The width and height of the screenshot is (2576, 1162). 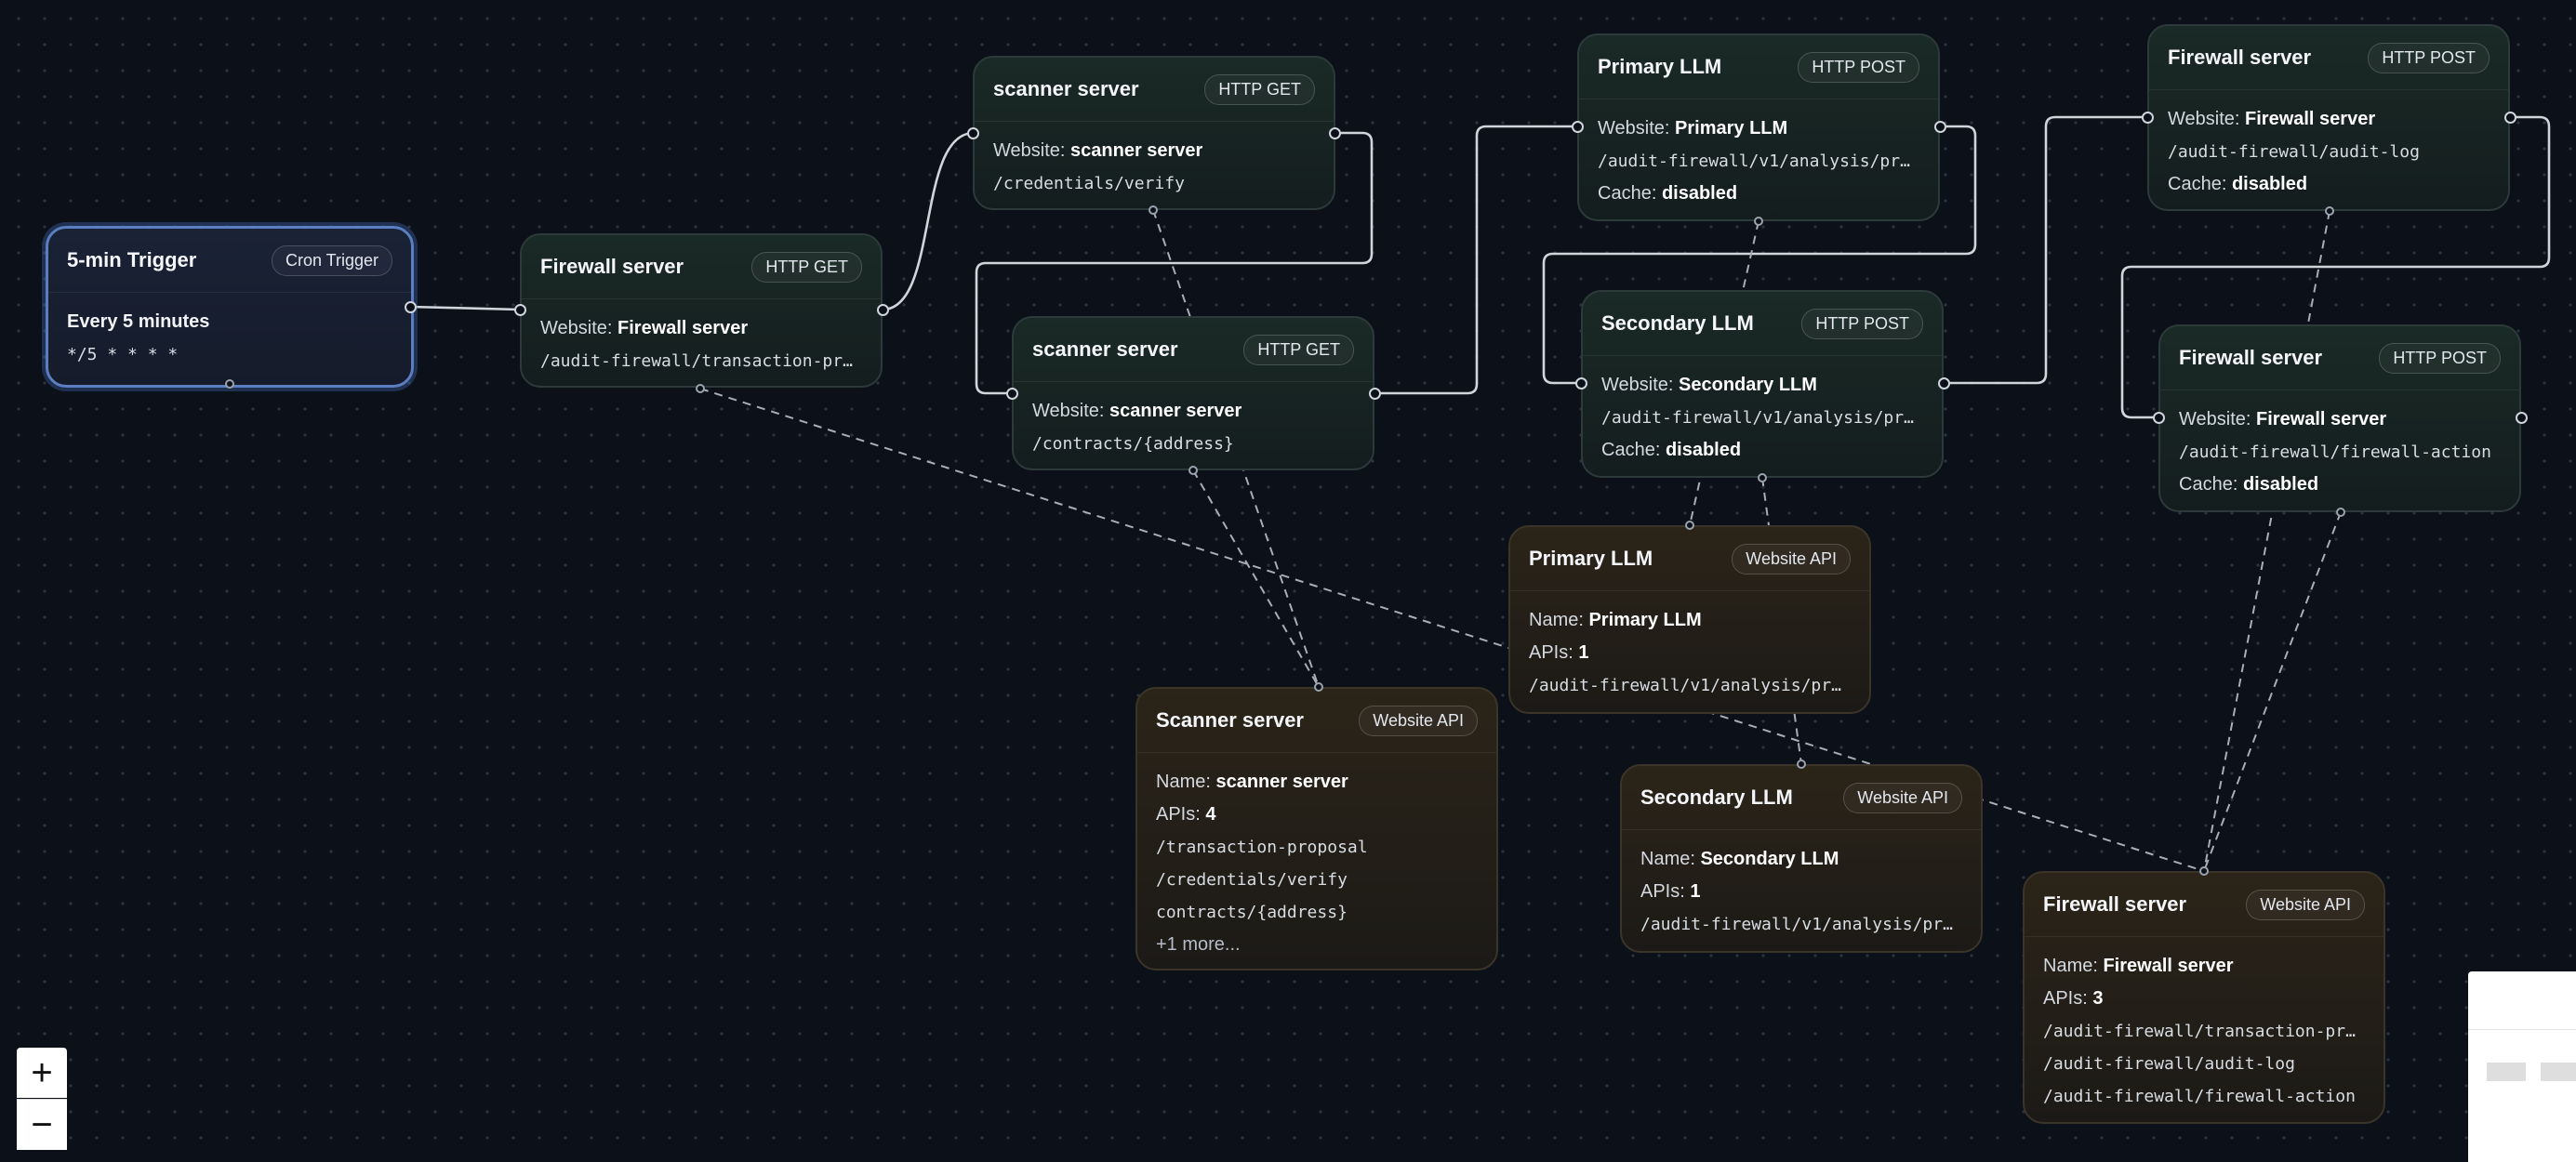 I want to click on node-firewall-server-firewall-action-post: Firewall server HTTP POST Website, so click(x=2339, y=418).